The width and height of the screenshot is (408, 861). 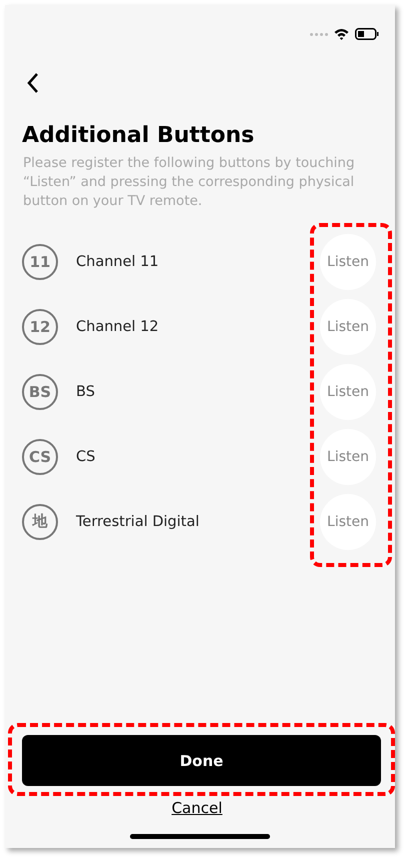 I want to click on signal-icon, so click(x=319, y=34).